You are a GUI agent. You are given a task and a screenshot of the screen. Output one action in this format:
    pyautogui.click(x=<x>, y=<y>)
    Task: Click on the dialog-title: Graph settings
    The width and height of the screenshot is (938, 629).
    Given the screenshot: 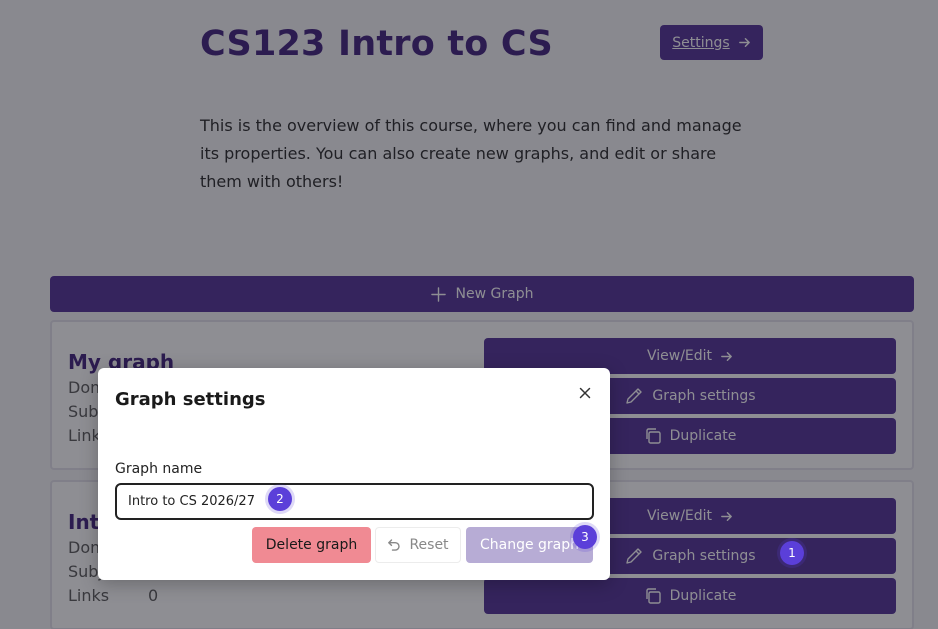 What is the action you would take?
    pyautogui.click(x=190, y=399)
    